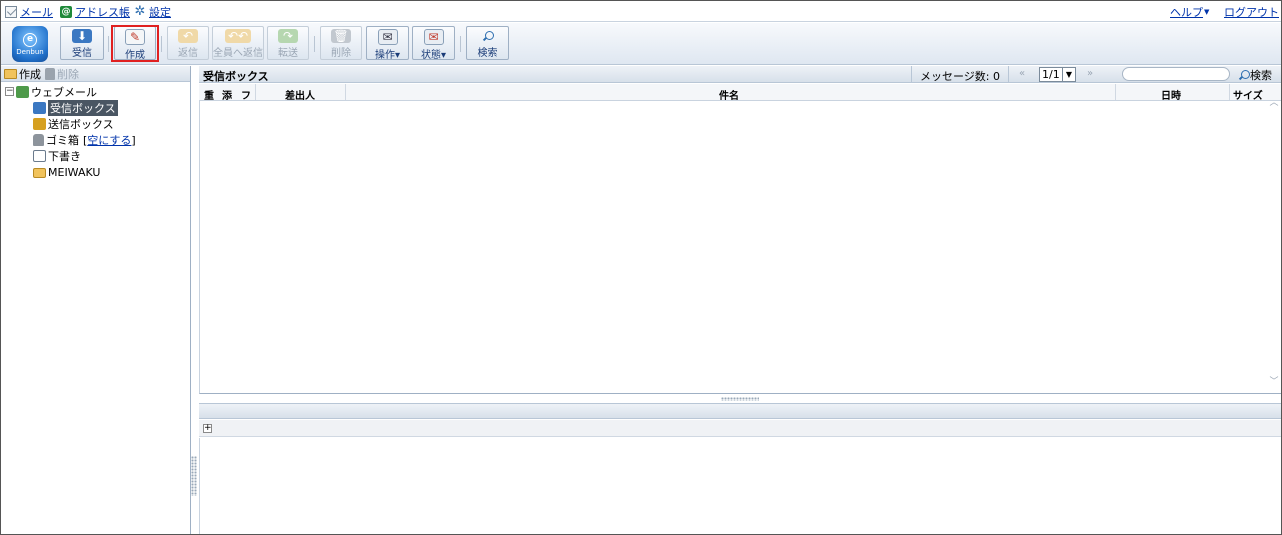 The image size is (1282, 535). I want to click on status-dropdown: ✉ 状態▾, so click(433, 43).